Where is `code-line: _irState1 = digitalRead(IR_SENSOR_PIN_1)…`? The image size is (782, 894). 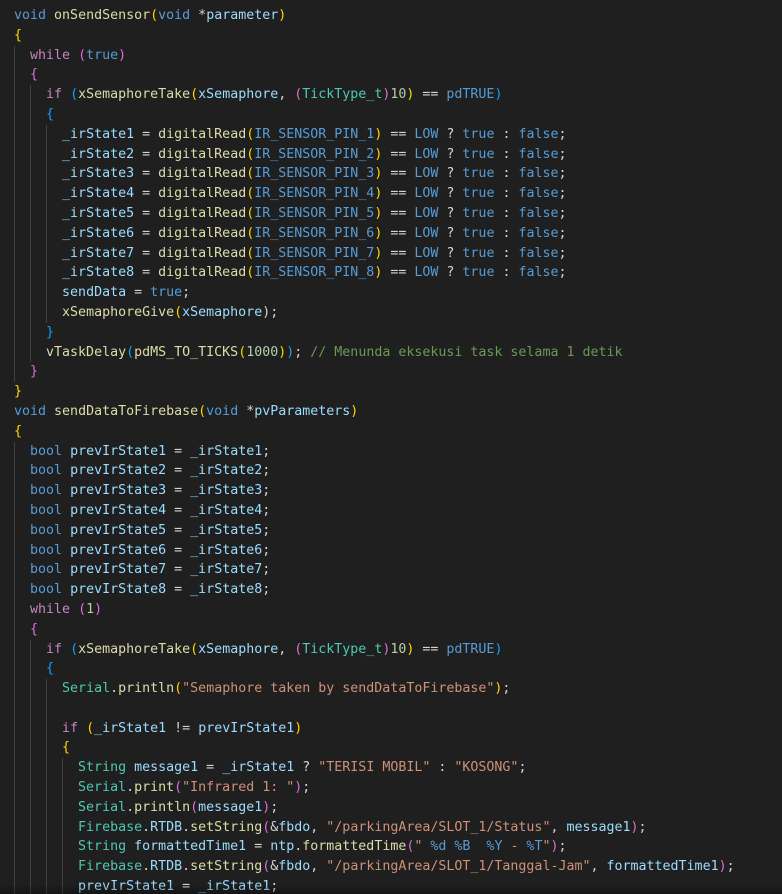
code-line: _irState1 = digitalRead(IR_SENSOR_PIN_1)… is located at coordinates (374, 134).